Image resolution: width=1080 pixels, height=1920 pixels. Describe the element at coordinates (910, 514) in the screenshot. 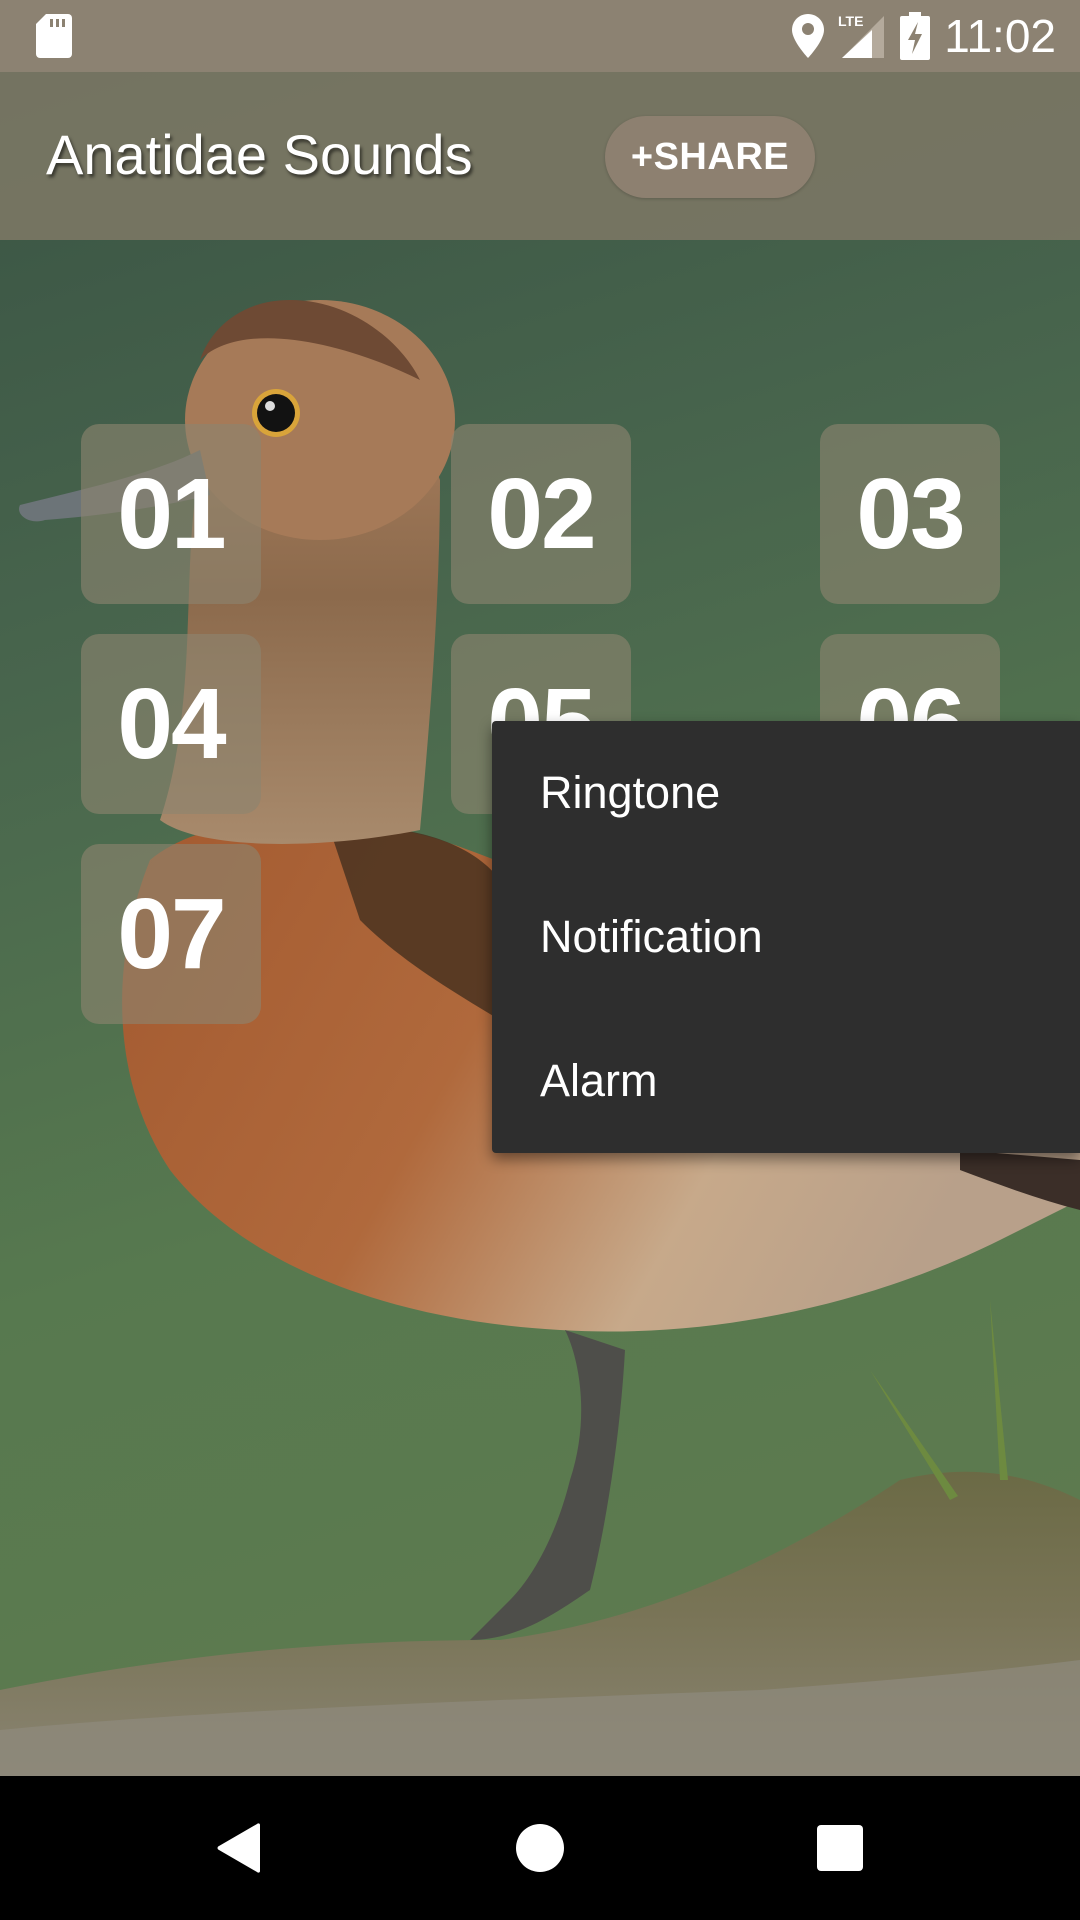

I see `sound-tile-03: 03` at that location.